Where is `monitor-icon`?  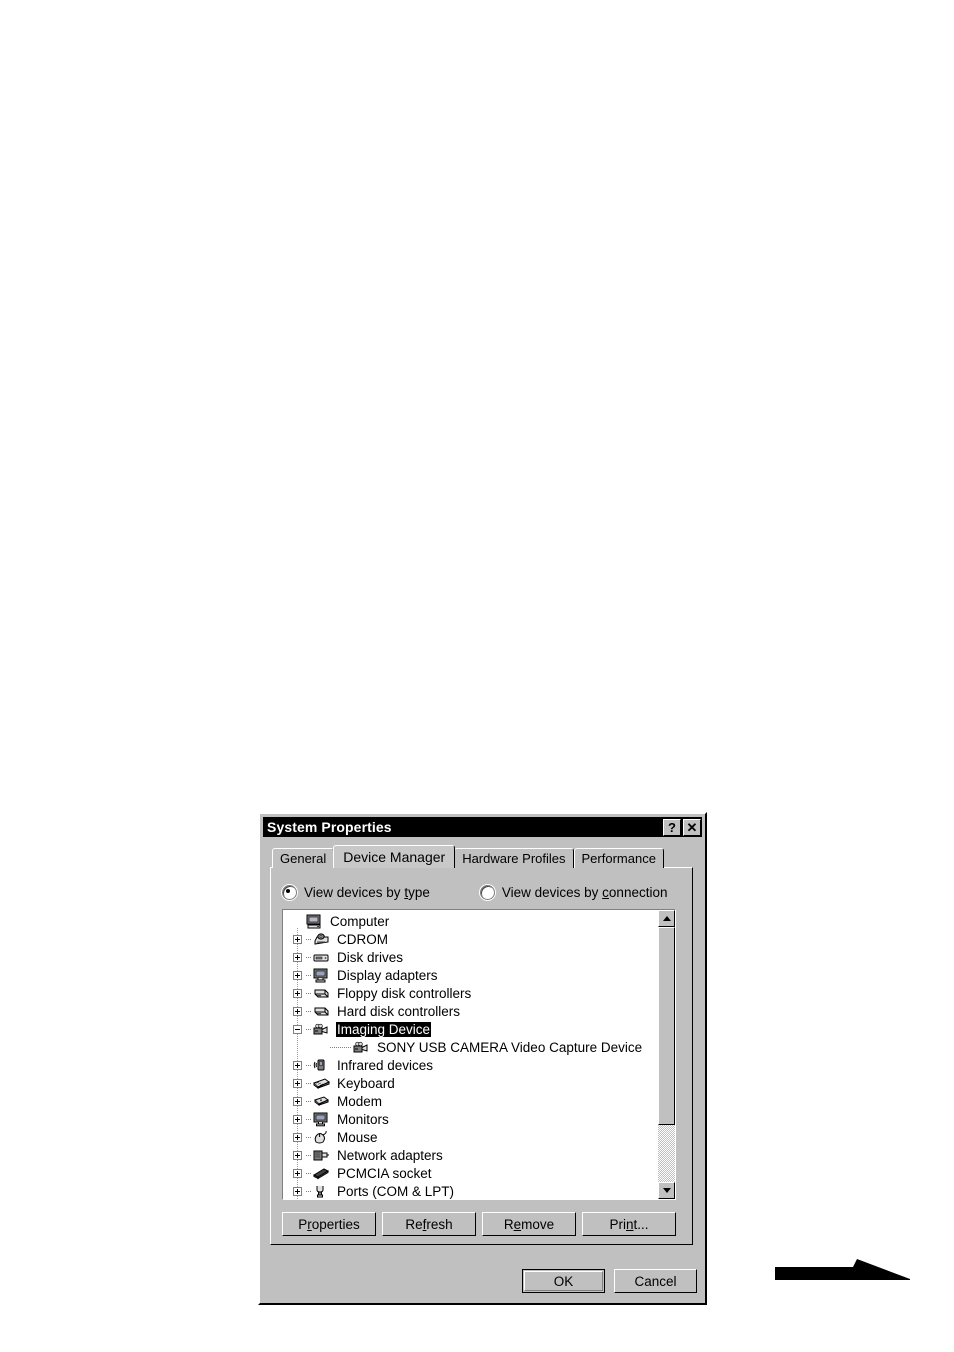
monitor-icon is located at coordinates (322, 1119).